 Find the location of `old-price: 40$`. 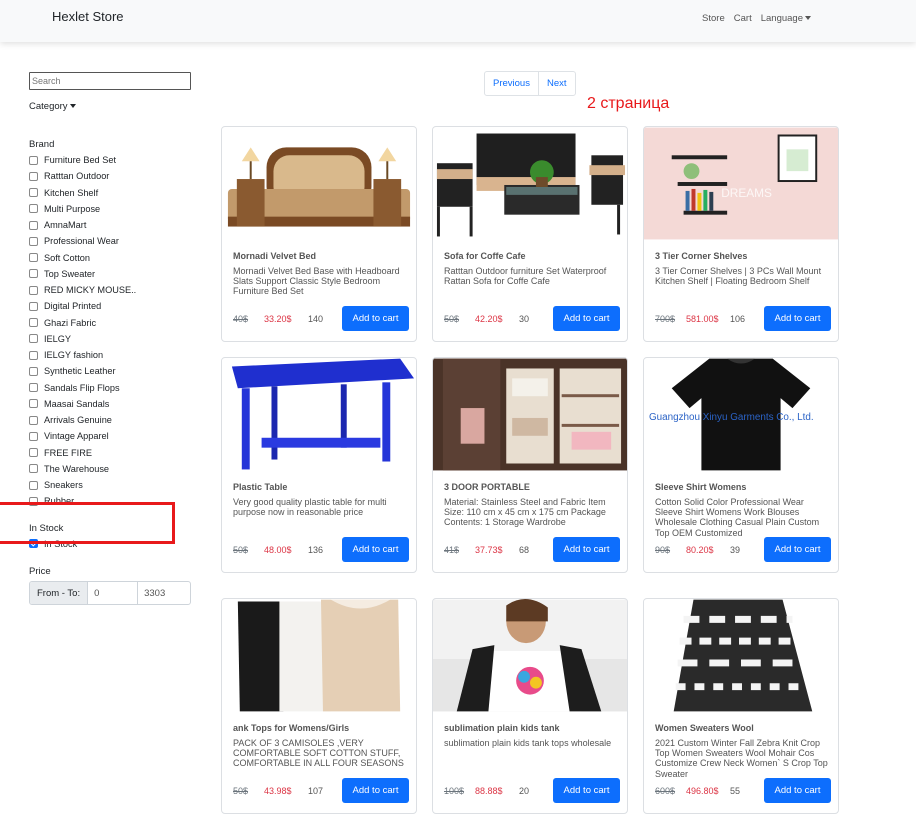

old-price: 40$ is located at coordinates (241, 318).